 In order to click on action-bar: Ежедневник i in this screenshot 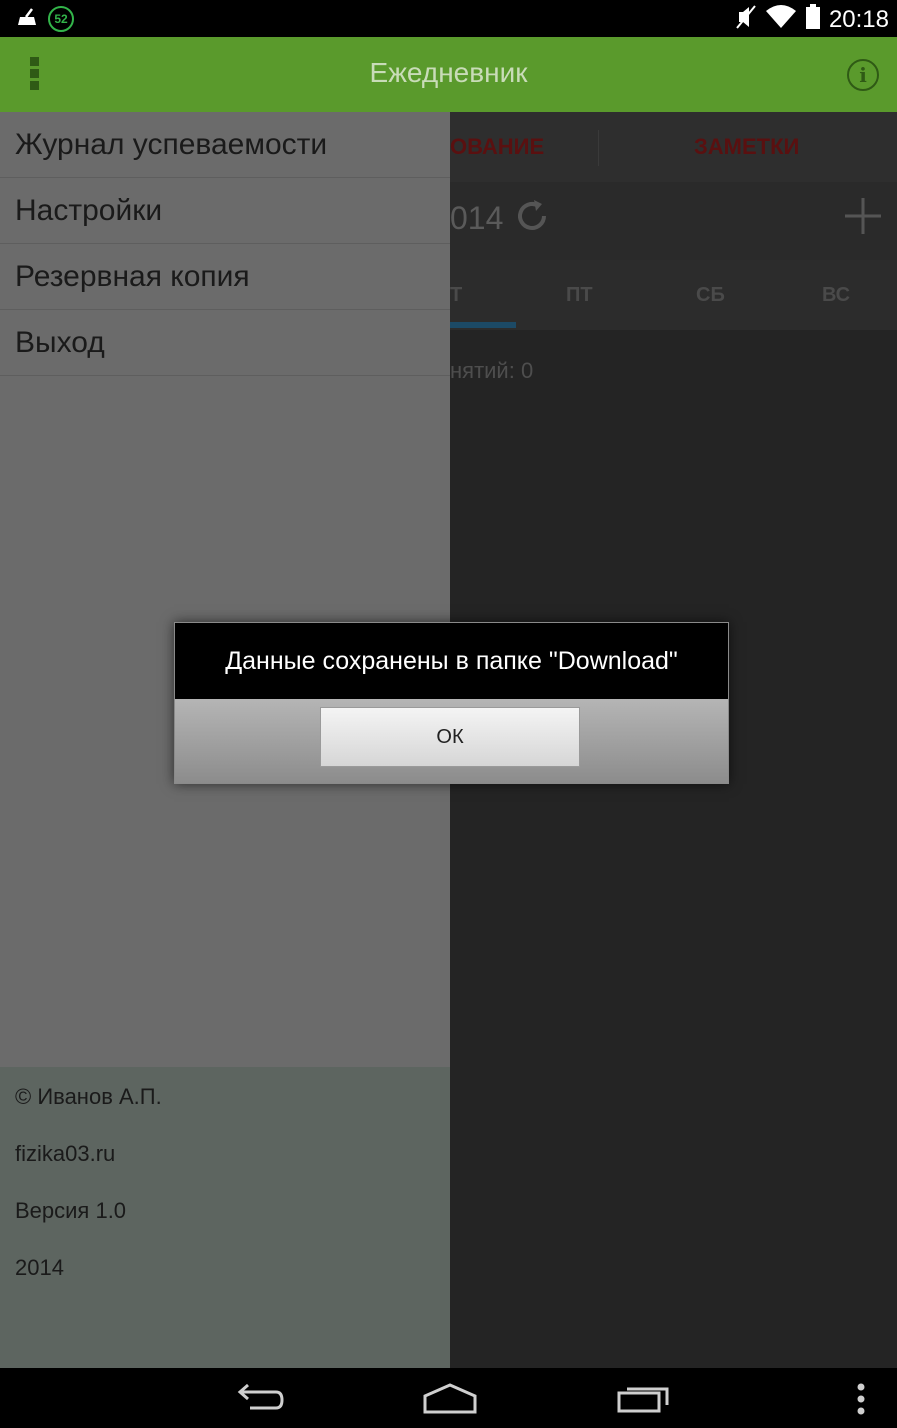, I will do `click(448, 74)`.